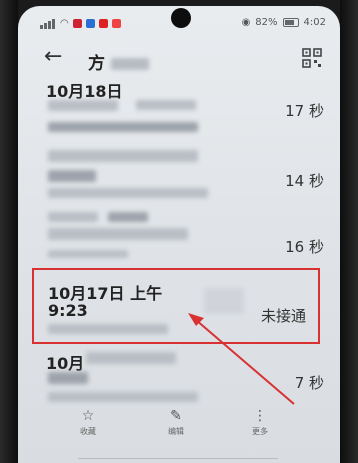 The image size is (358, 463). I want to click on status-icons-left: ◠, so click(80, 23).